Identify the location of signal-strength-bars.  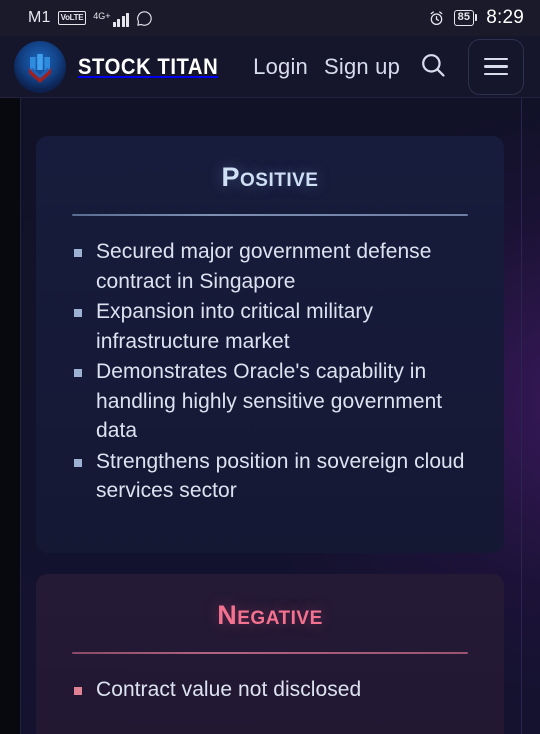
(121, 19).